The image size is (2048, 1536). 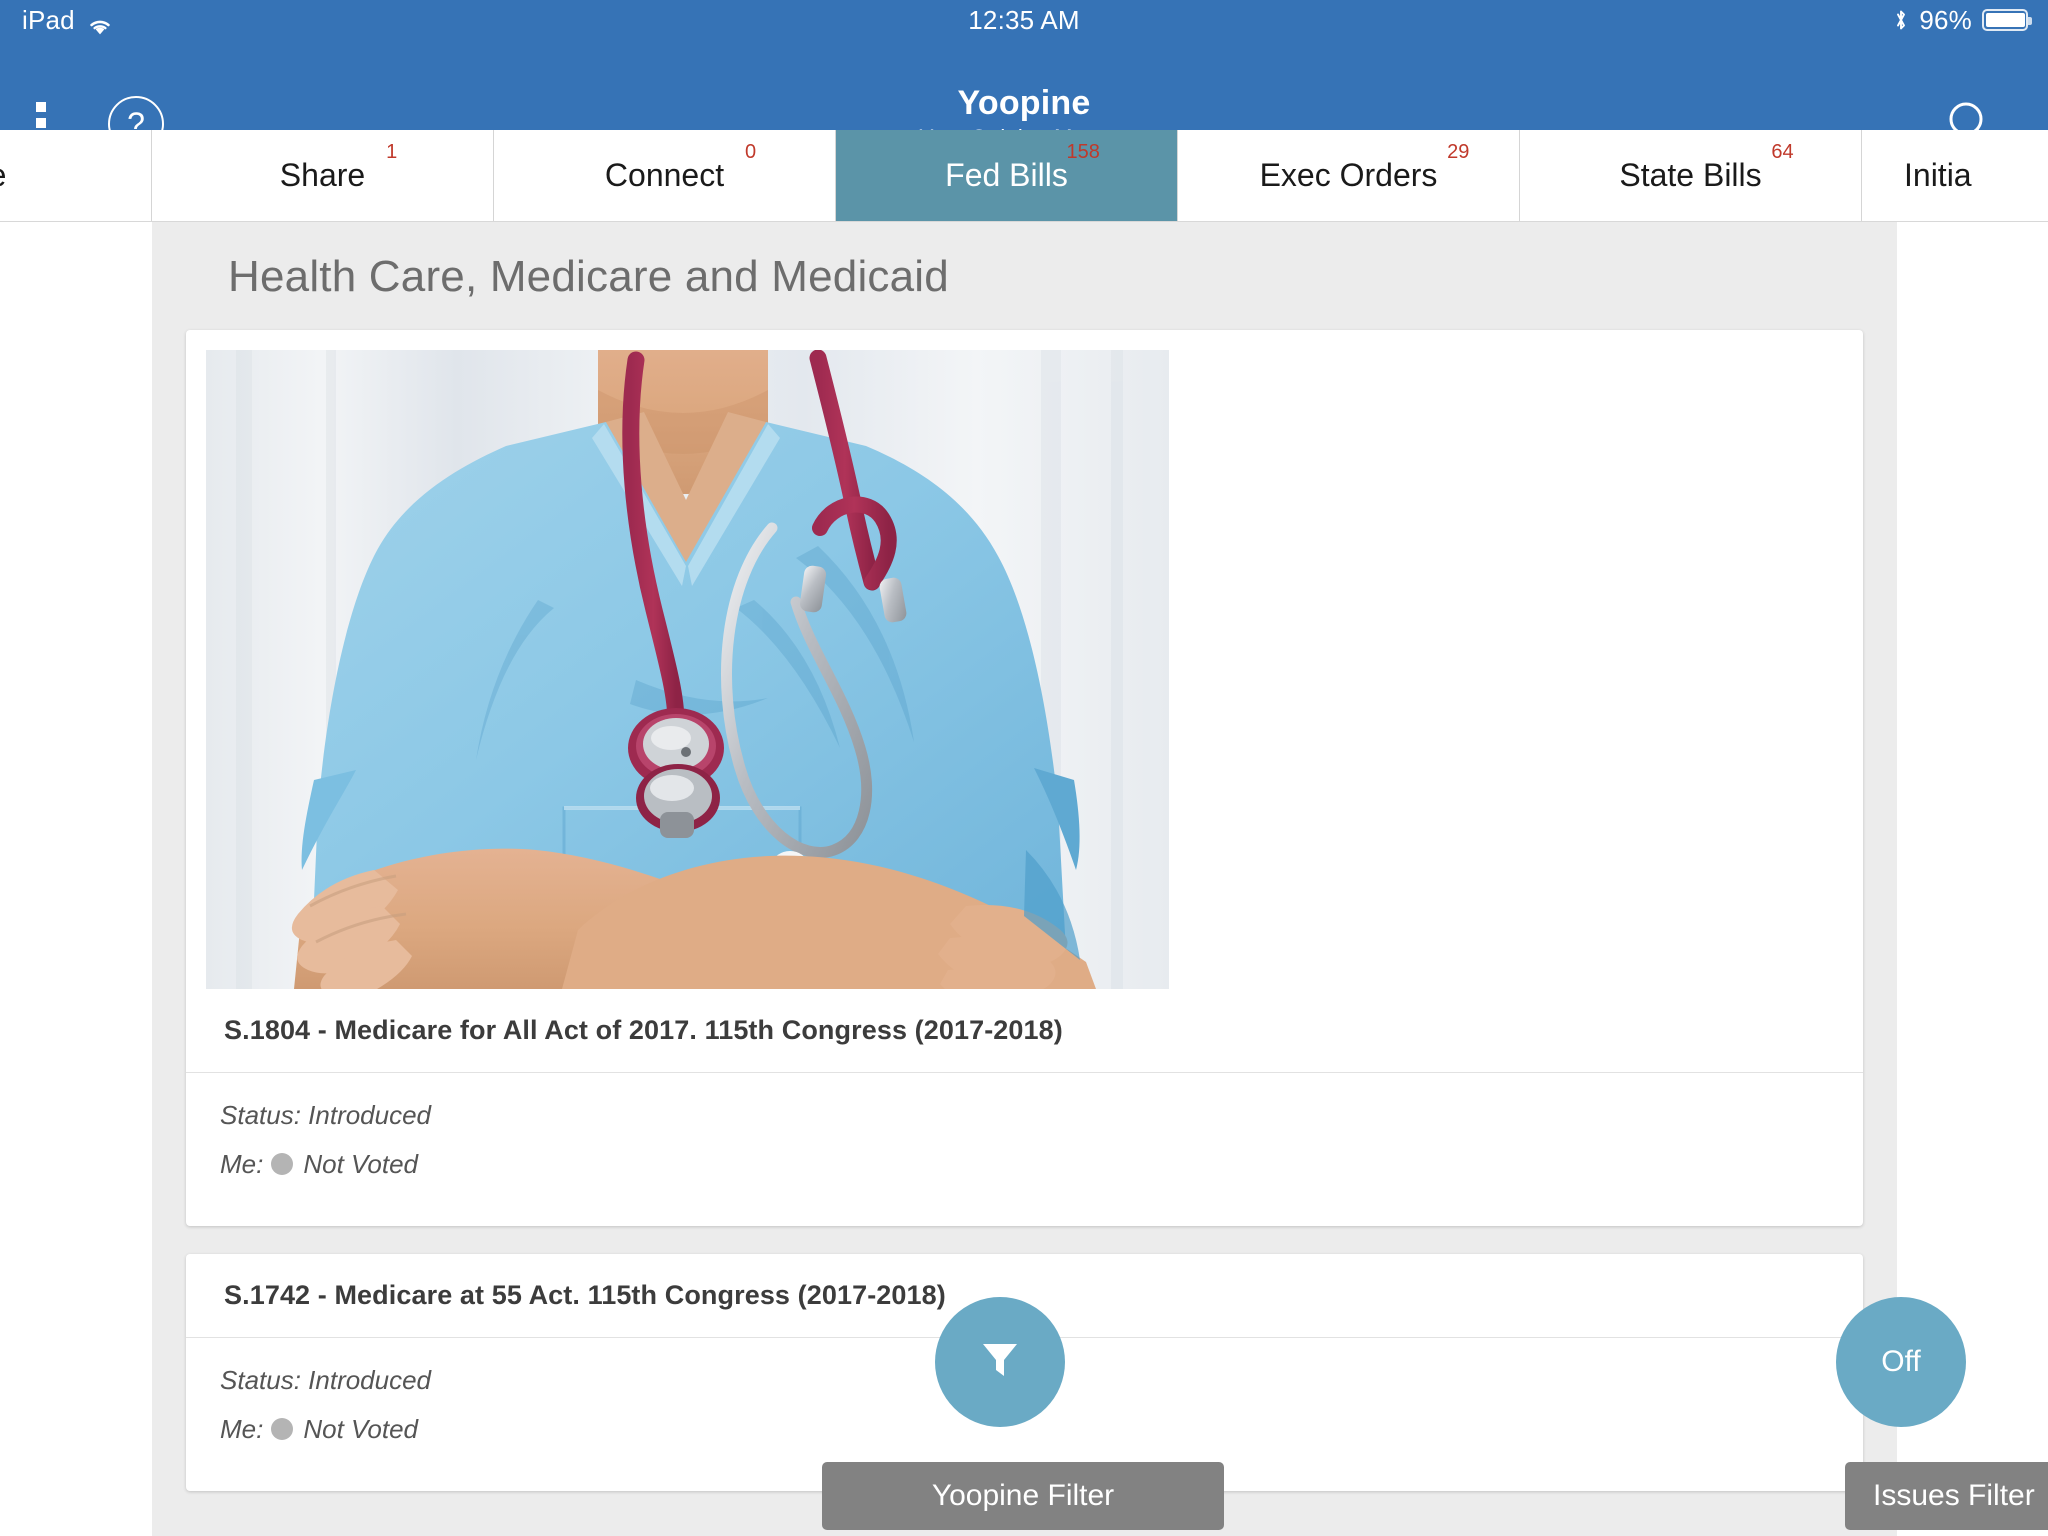 What do you see at coordinates (2007, 20) in the screenshot?
I see `battery-icon` at bounding box center [2007, 20].